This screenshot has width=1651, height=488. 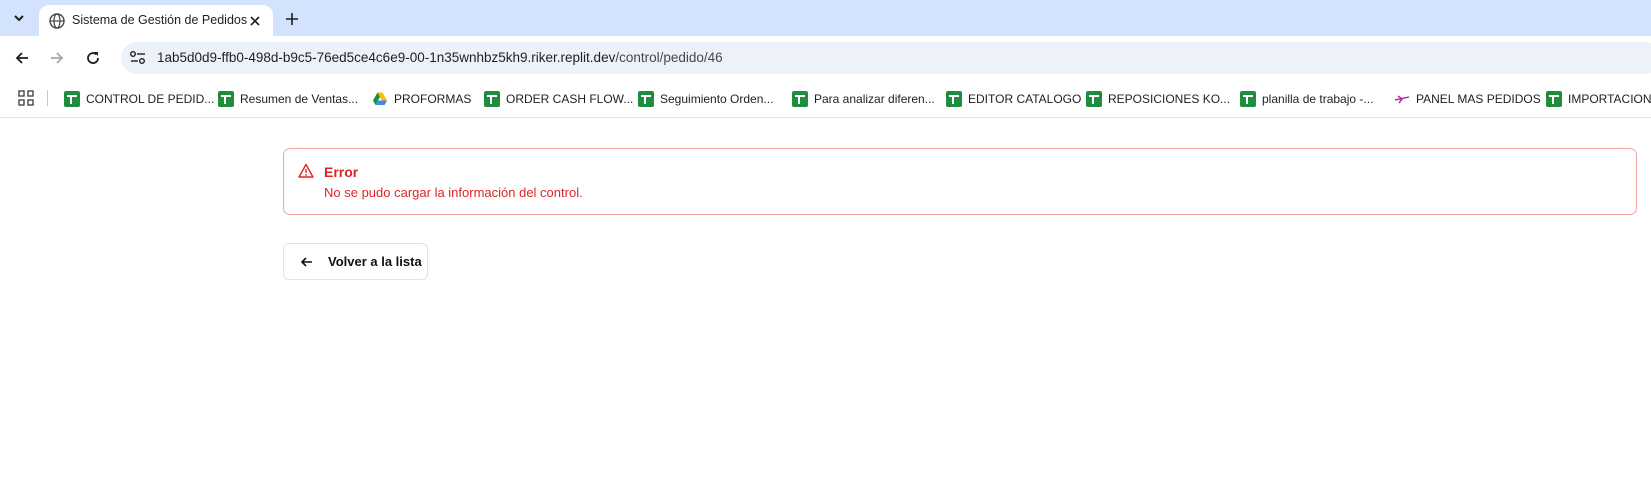 I want to click on bookmark-label: PROFORMAS, so click(x=433, y=99).